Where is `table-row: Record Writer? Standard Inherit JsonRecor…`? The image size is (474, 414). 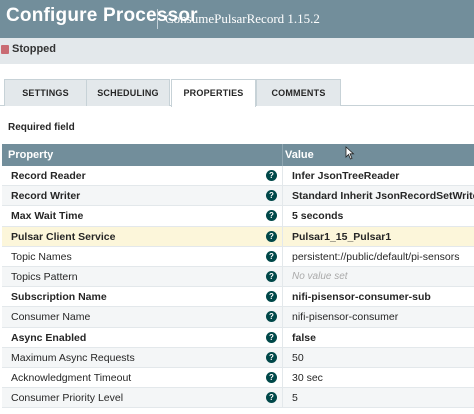
table-row: Record Writer? Standard Inherit JsonRecor… is located at coordinates (238, 196).